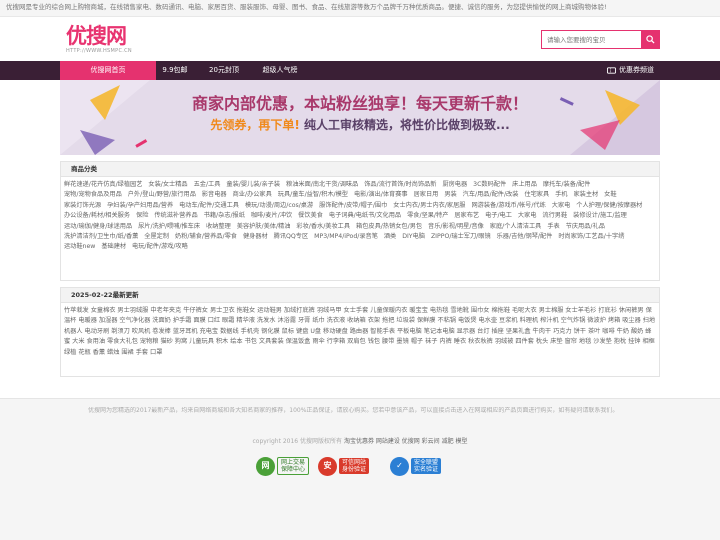 The width and height of the screenshot is (720, 540). Describe the element at coordinates (310, 215) in the screenshot. I see `category-link: 餐饮美食` at that location.